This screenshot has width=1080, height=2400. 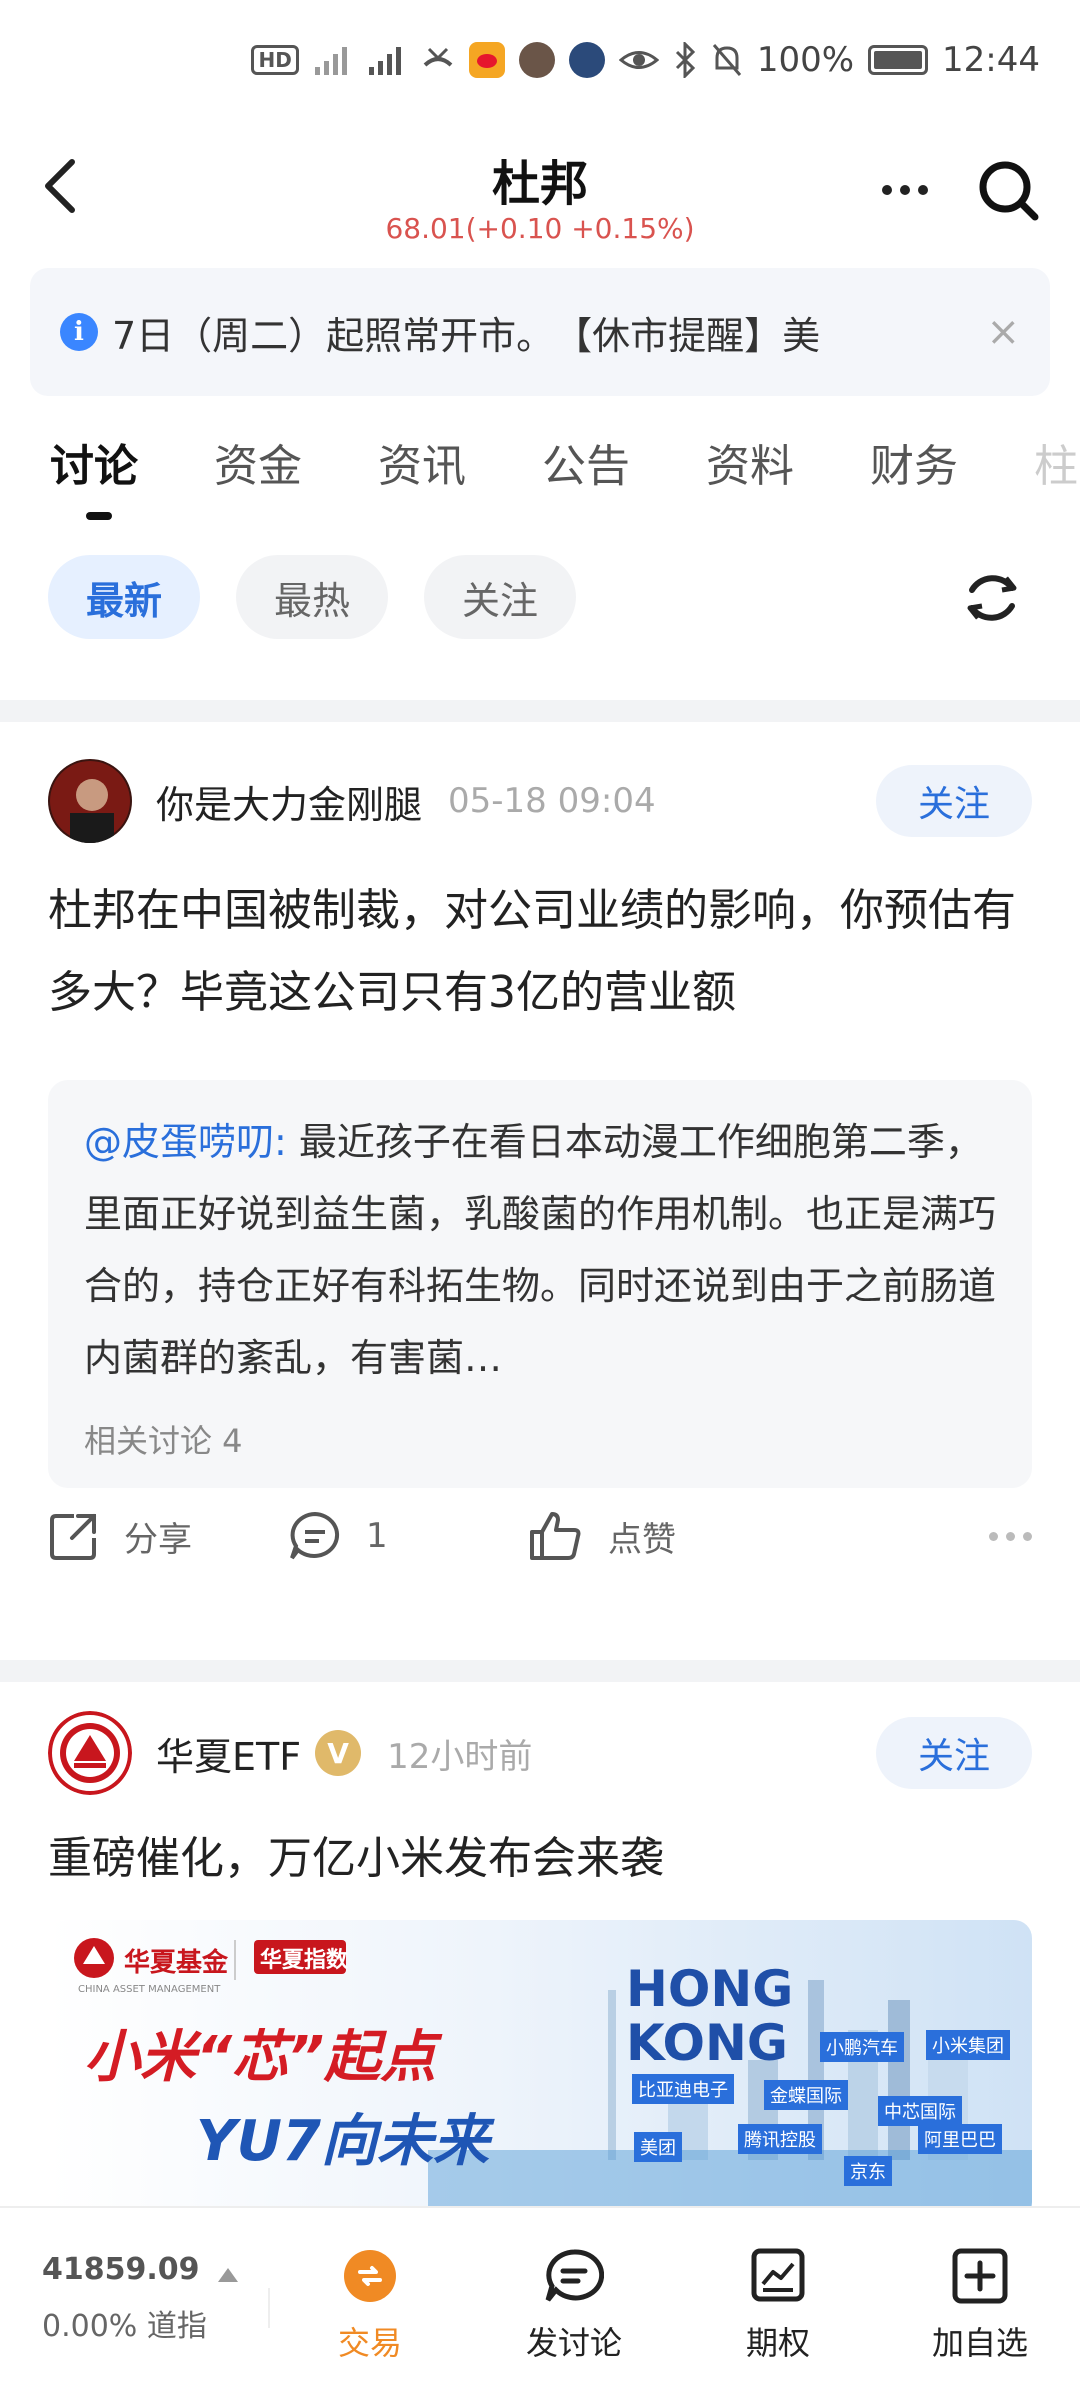 What do you see at coordinates (227, 2274) in the screenshot?
I see `triangle-up-icon` at bounding box center [227, 2274].